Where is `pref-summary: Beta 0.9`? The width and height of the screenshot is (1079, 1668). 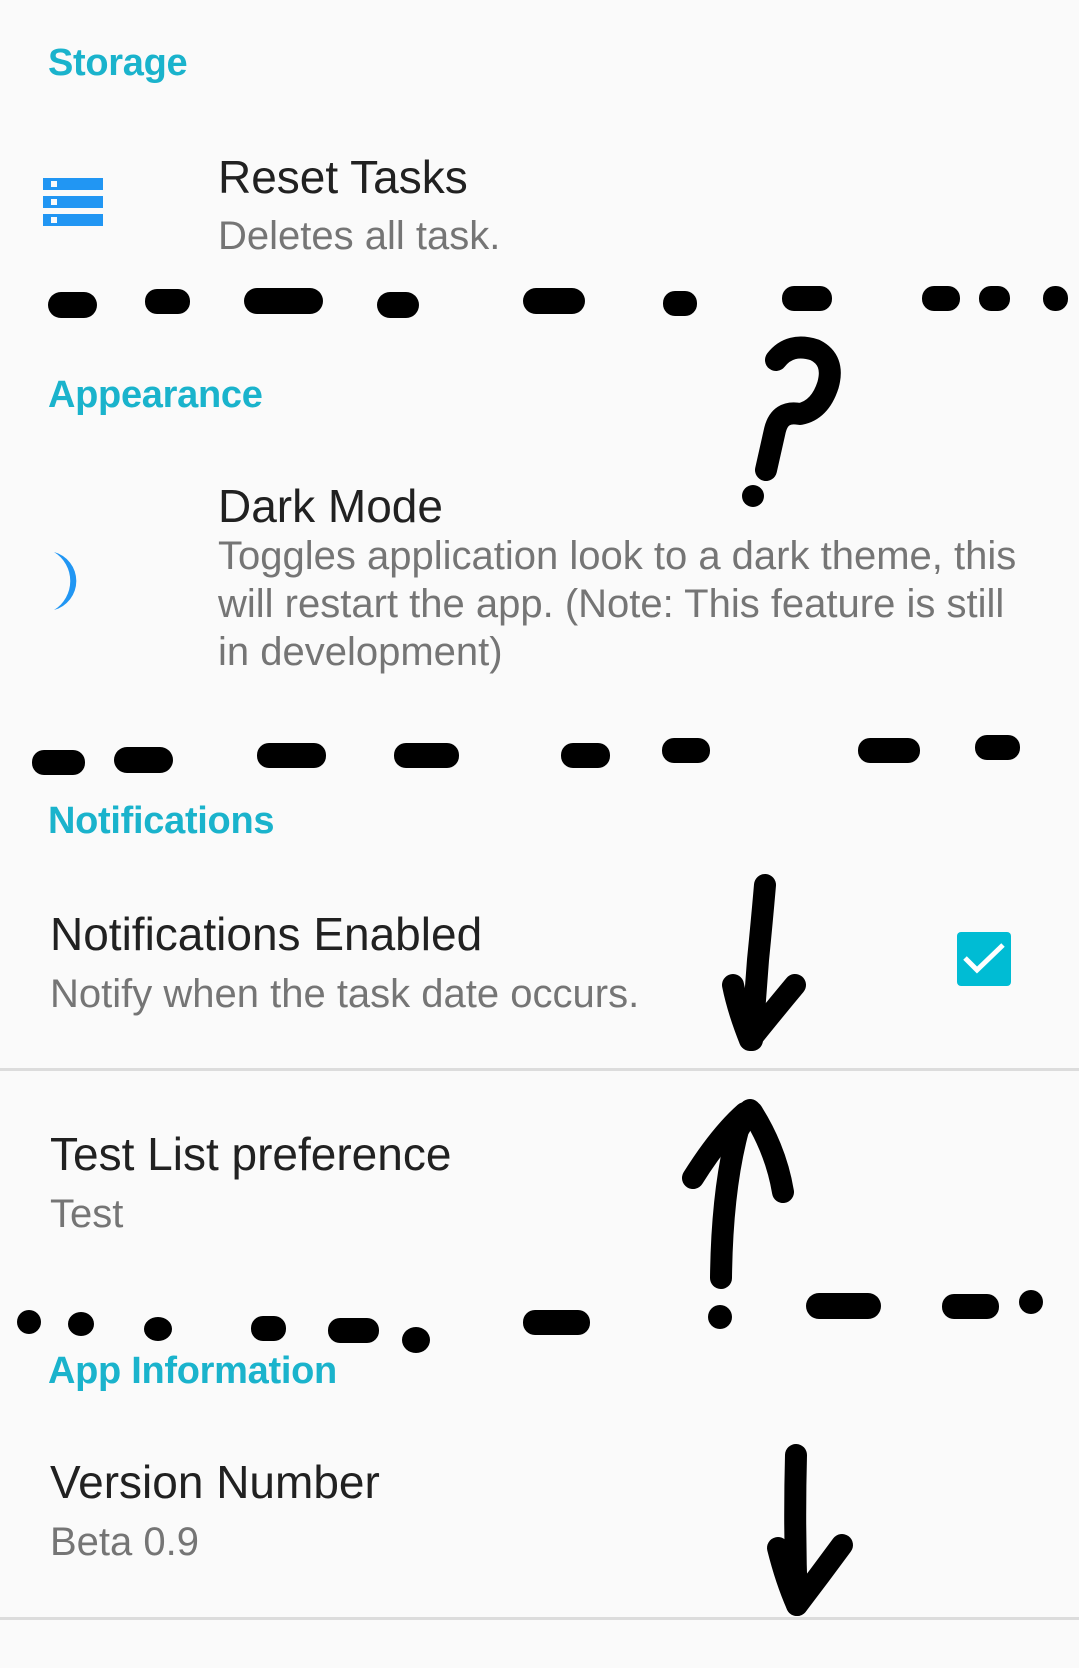 pref-summary: Beta 0.9 is located at coordinates (125, 1542).